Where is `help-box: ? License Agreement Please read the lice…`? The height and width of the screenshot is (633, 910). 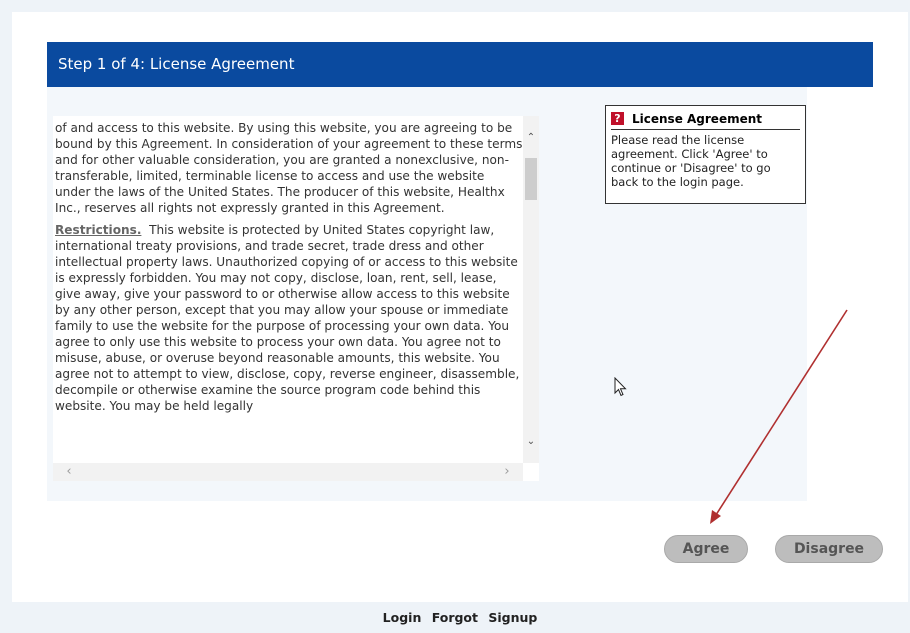 help-box: ? License Agreement Please read the lice… is located at coordinates (705, 154).